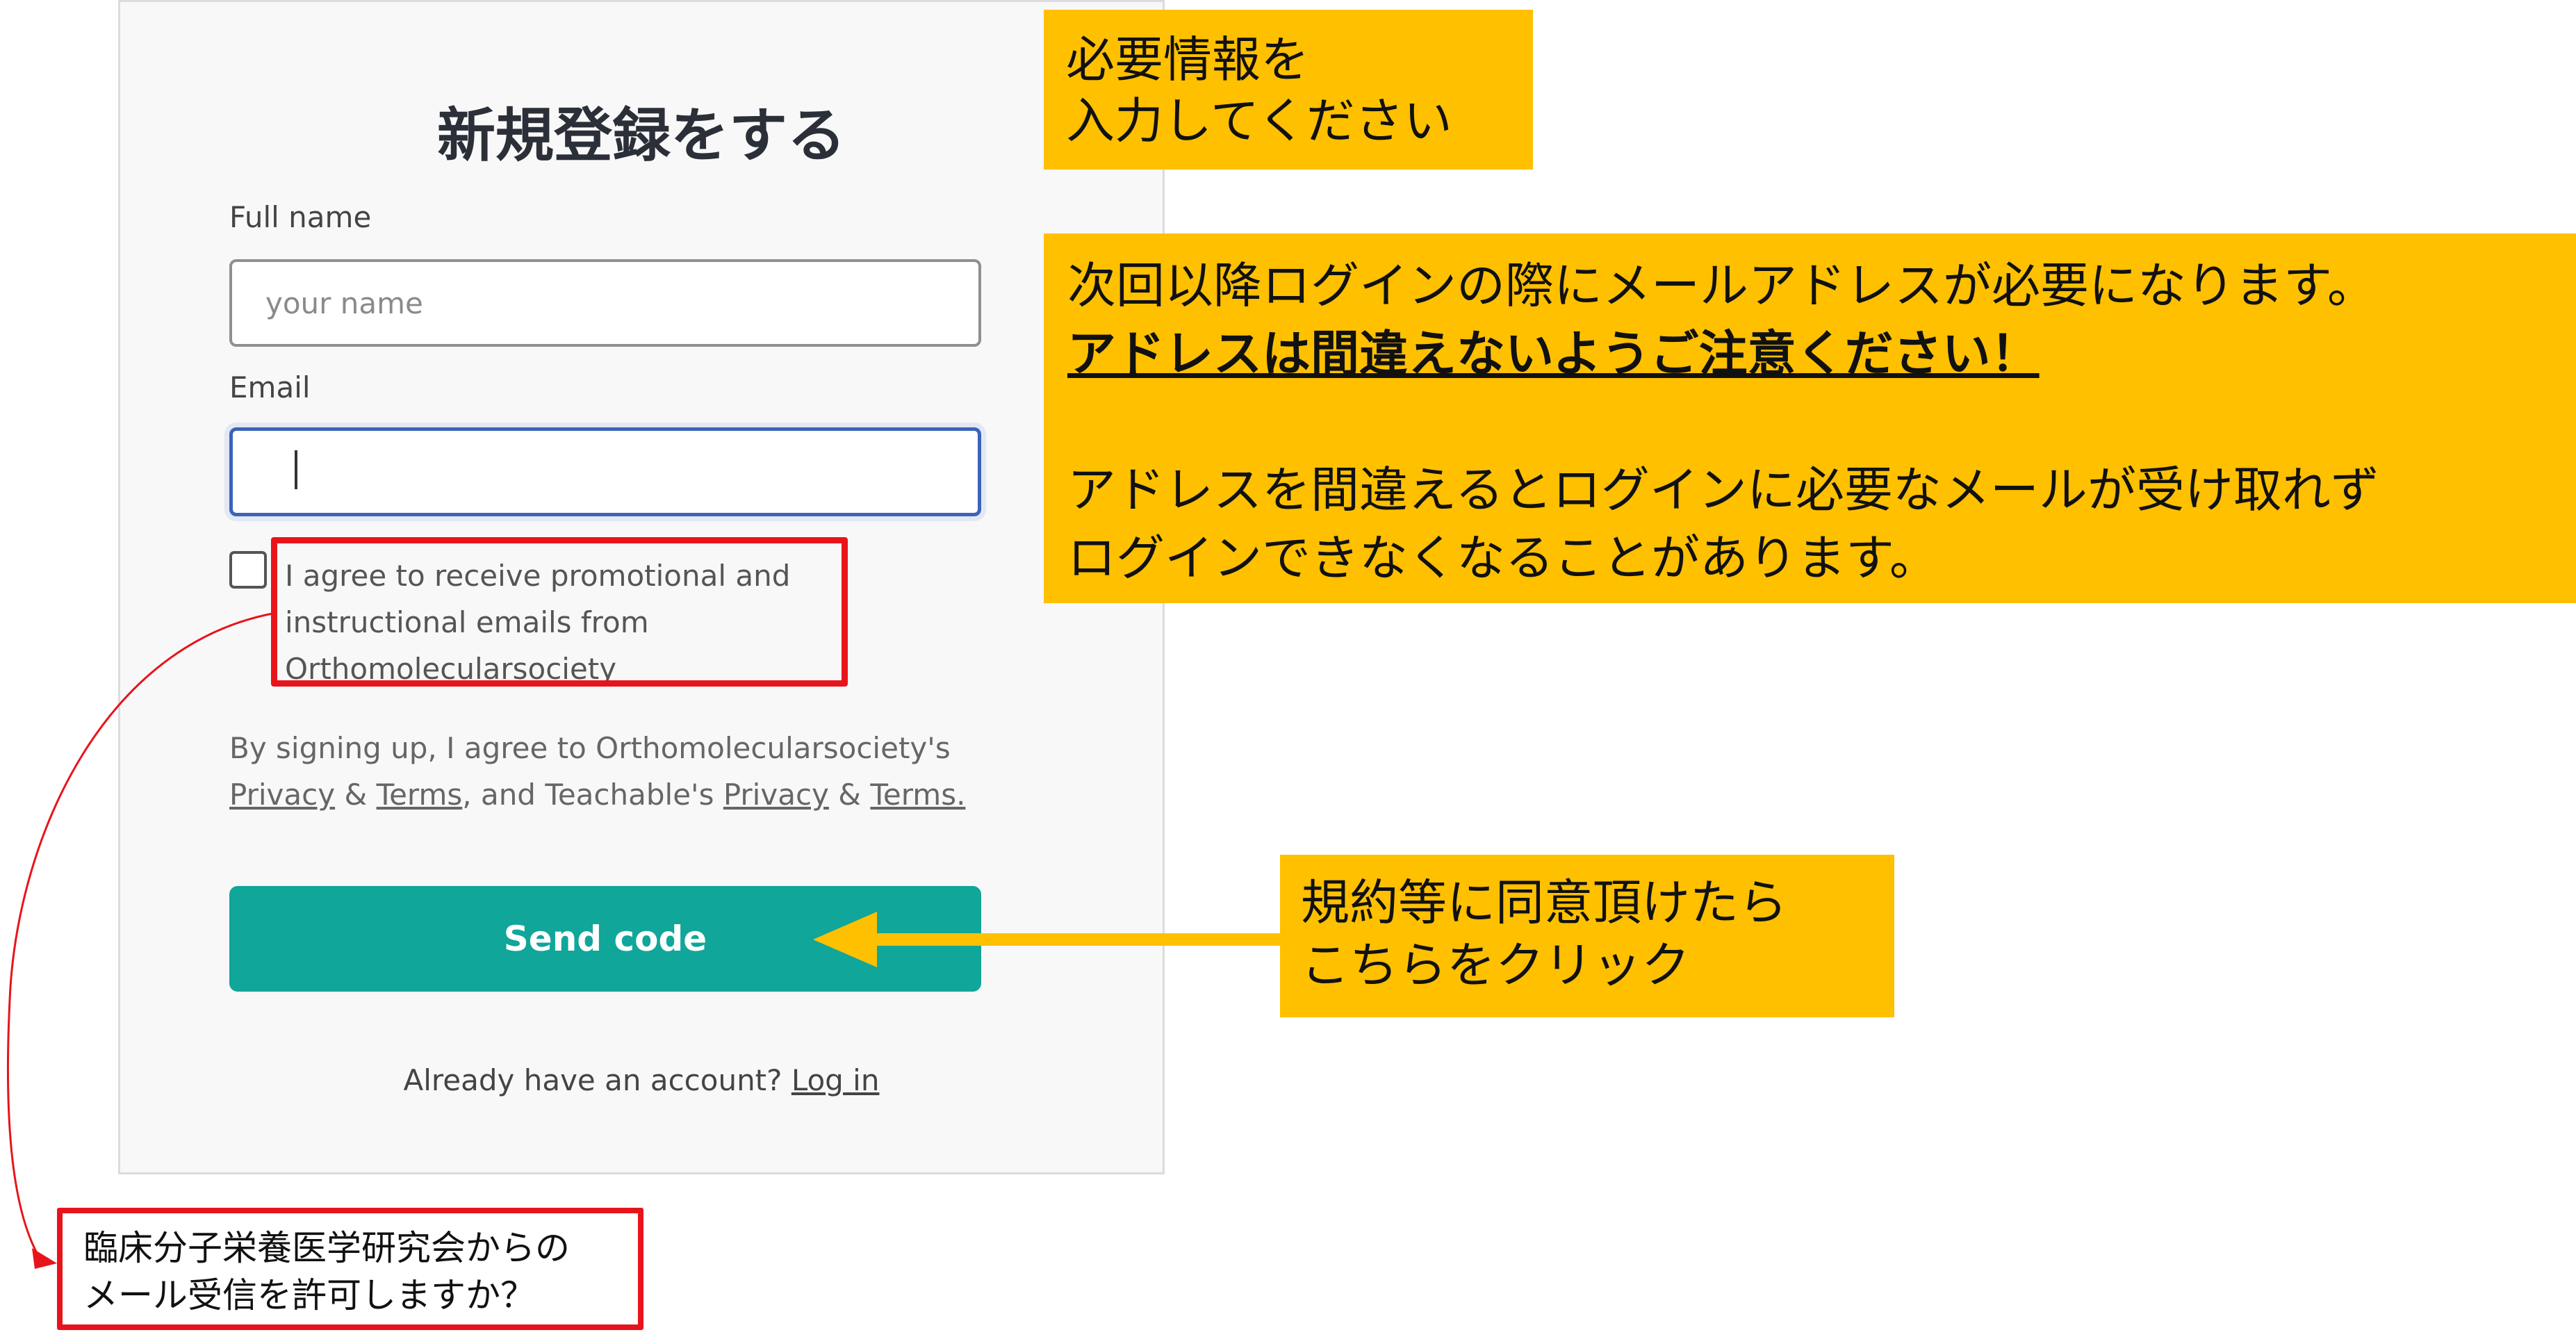 The height and width of the screenshot is (1337, 2576). What do you see at coordinates (44, 1258) in the screenshot?
I see `red-arrow-head` at bounding box center [44, 1258].